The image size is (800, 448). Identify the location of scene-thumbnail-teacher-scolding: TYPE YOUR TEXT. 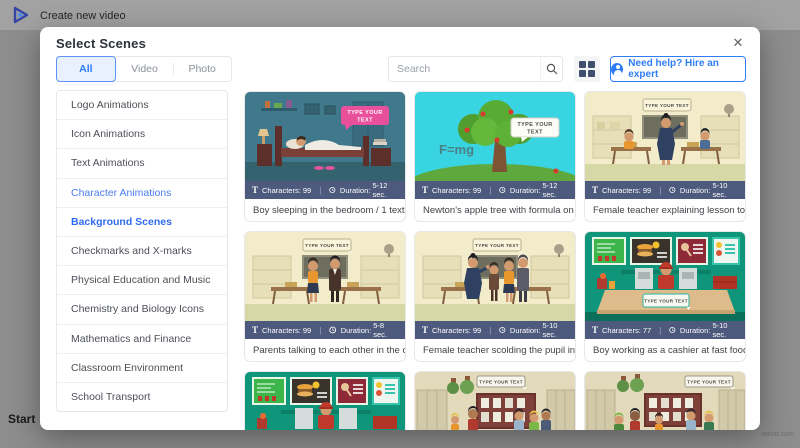
(495, 276).